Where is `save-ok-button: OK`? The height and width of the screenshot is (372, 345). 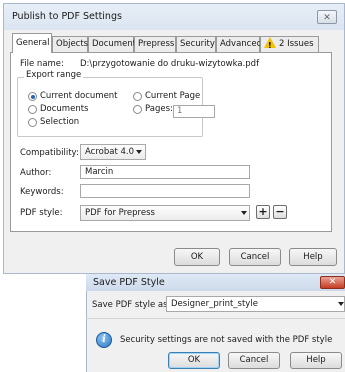 save-ok-button: OK is located at coordinates (194, 360).